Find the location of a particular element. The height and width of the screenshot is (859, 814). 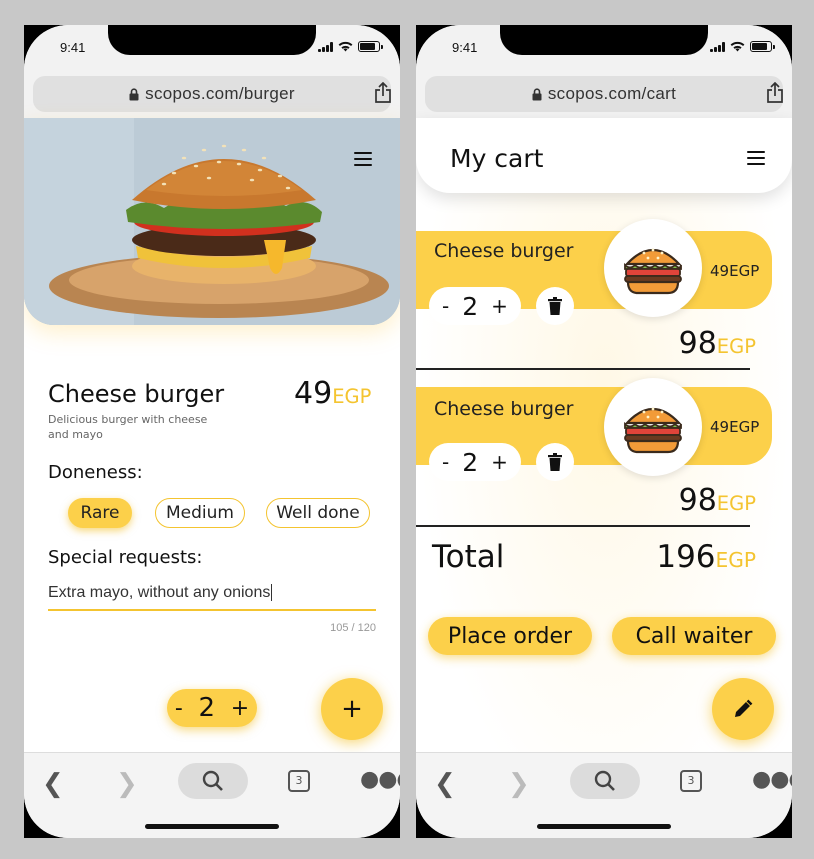

doneness-option-medium: Medium is located at coordinates (200, 513).